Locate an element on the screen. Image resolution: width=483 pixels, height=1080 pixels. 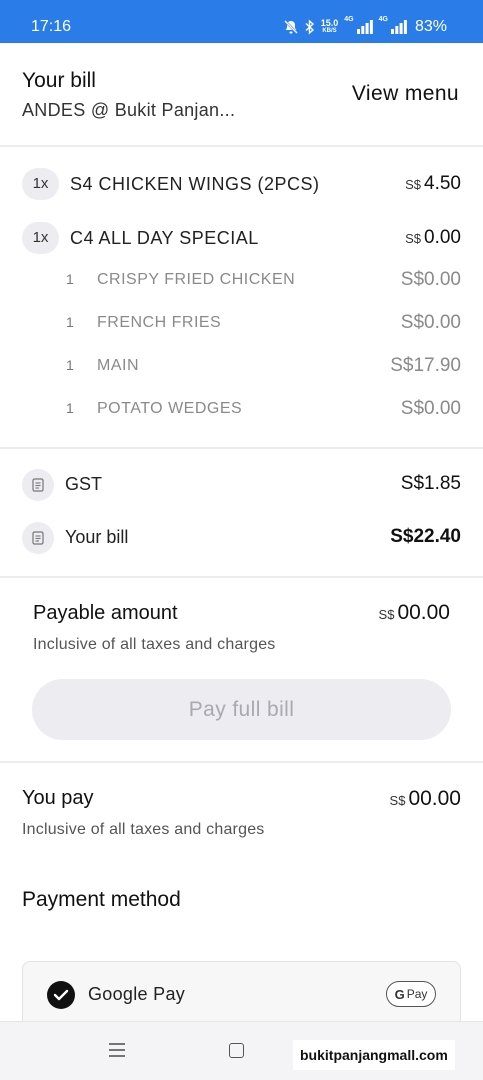
item-price-value: 4.50 is located at coordinates (442, 183).